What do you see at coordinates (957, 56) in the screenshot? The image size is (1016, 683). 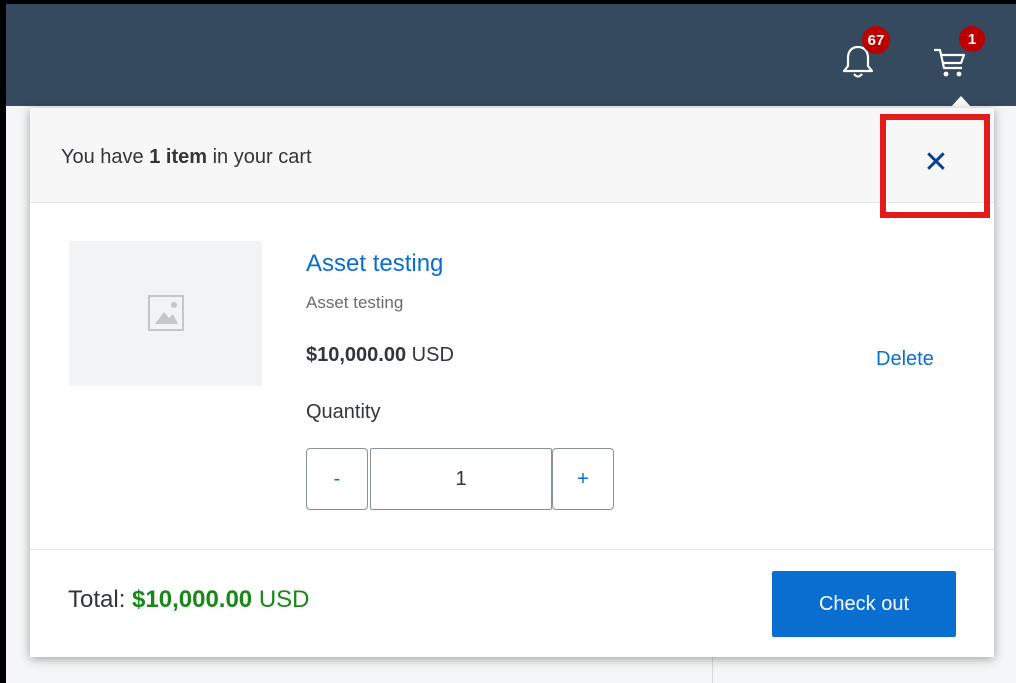 I see `cart-button: 1` at bounding box center [957, 56].